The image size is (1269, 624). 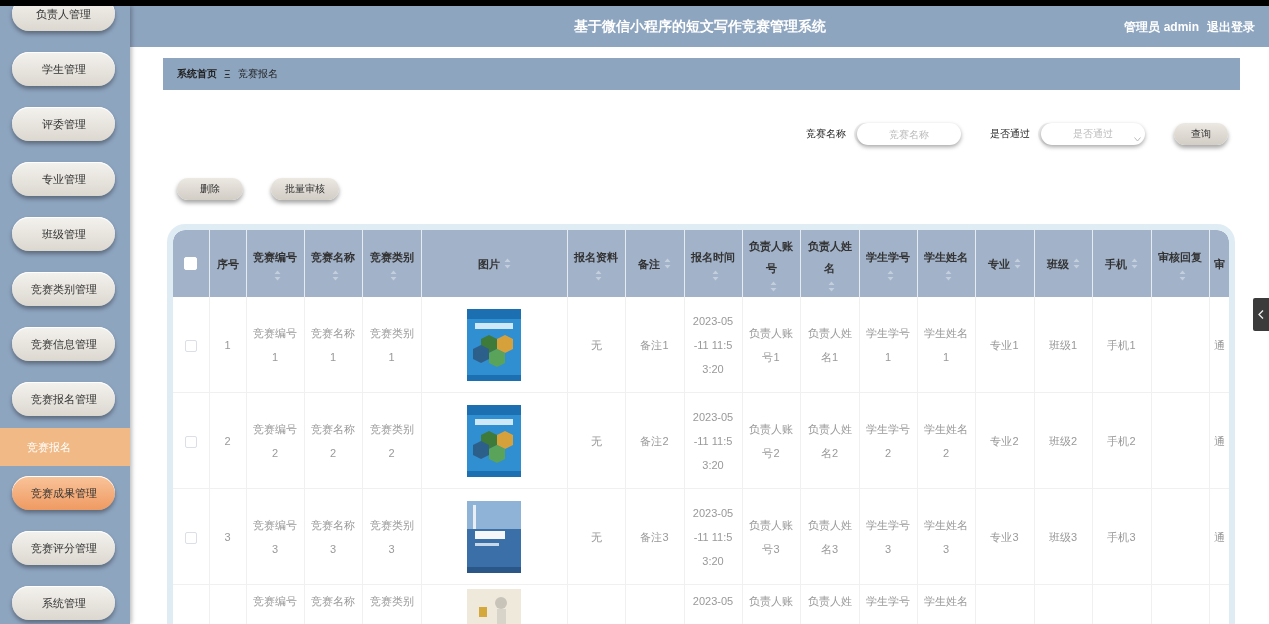 What do you see at coordinates (275, 441) in the screenshot?
I see `table-cell-text: 竞赛编号2` at bounding box center [275, 441].